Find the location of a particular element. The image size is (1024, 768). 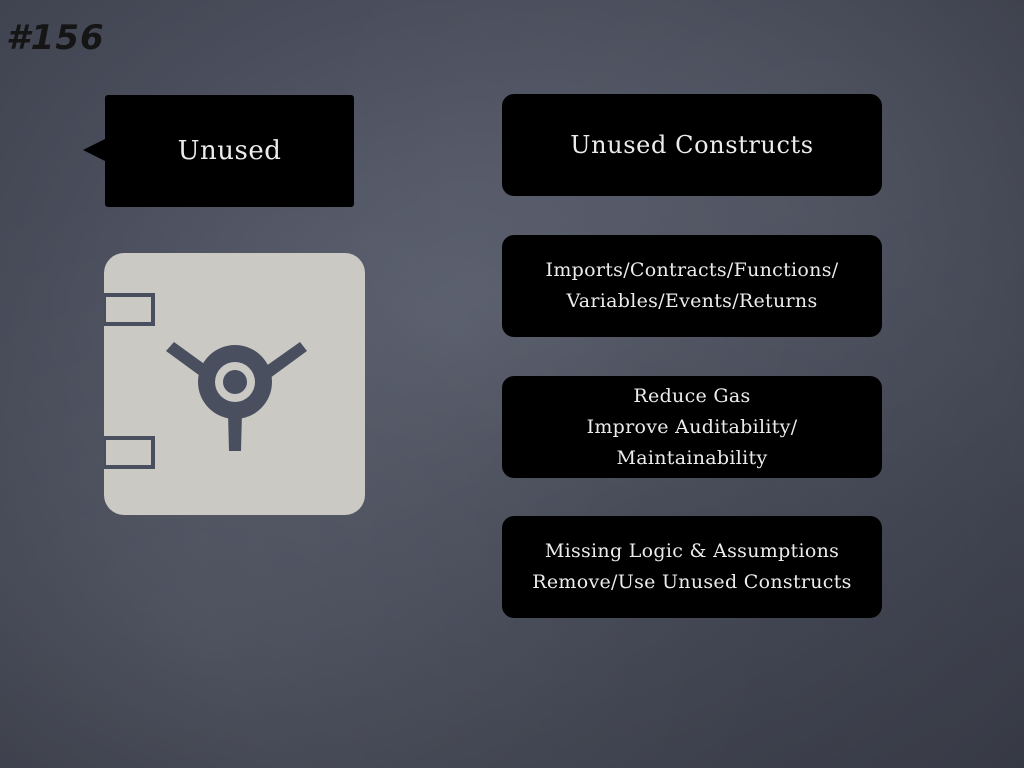

safe-vault-icon is located at coordinates (233, 384).